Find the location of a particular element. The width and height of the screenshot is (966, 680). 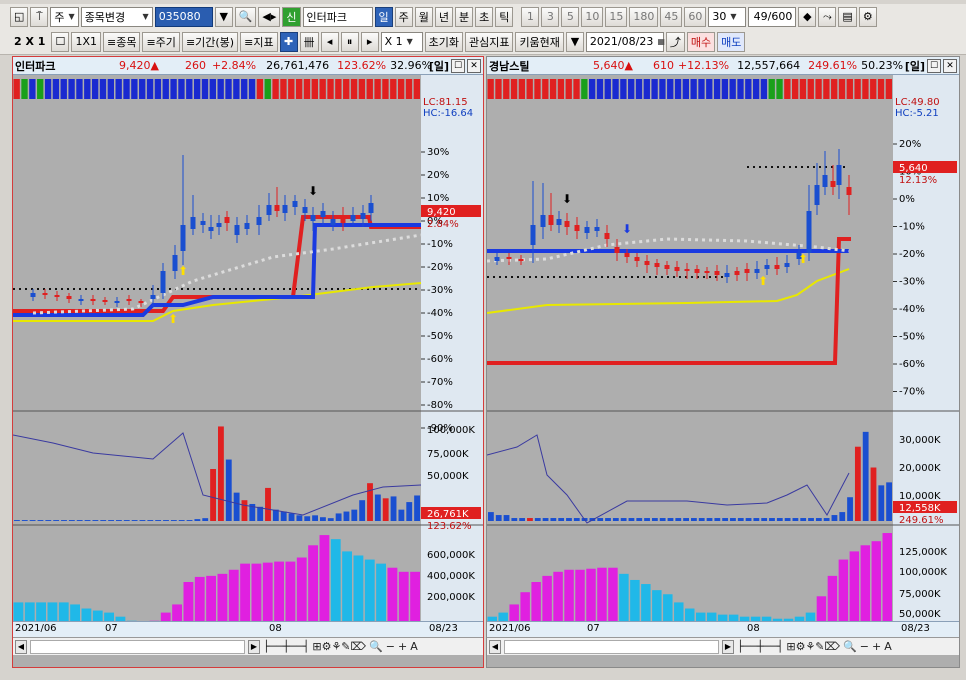

period-year: 년 is located at coordinates (443, 16).